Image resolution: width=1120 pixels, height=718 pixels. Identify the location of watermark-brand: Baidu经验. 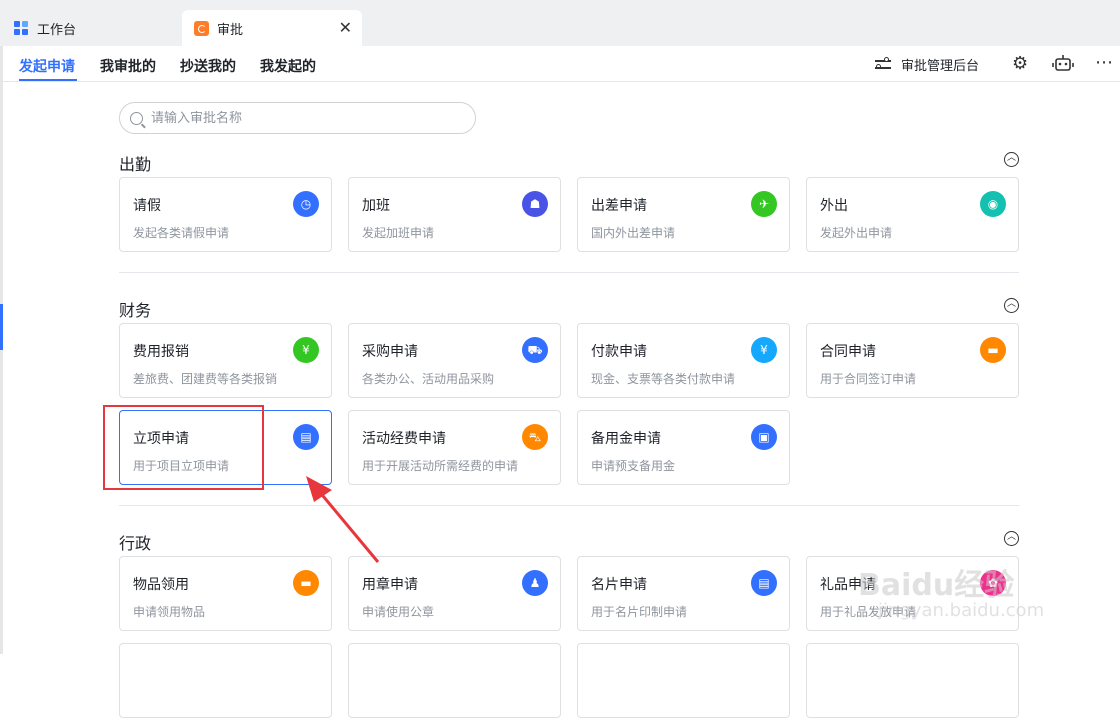
(936, 585).